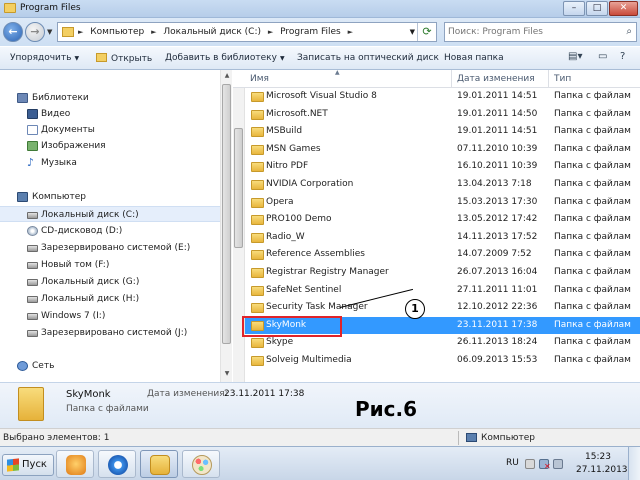 The height and width of the screenshot is (480, 640). What do you see at coordinates (110, 316) in the screenshot?
I see `nav-drive-i: Windows 7 (I:)` at bounding box center [110, 316].